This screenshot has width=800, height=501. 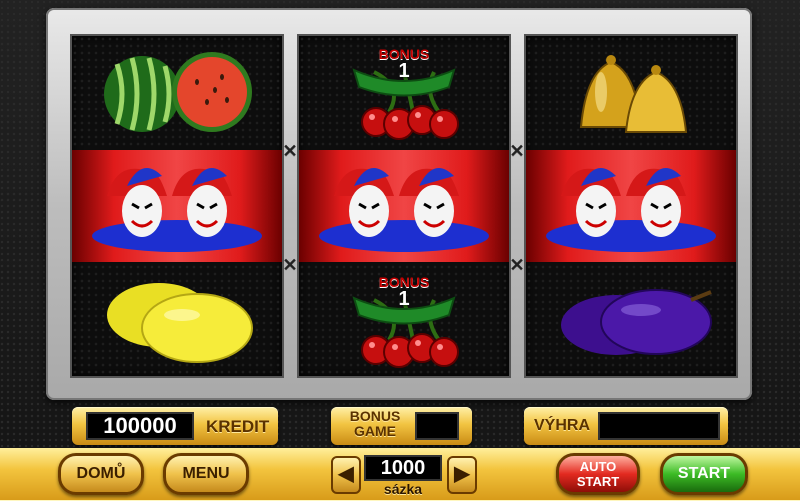 I want to click on bet-increase-button: ▶, so click(x=462, y=475).